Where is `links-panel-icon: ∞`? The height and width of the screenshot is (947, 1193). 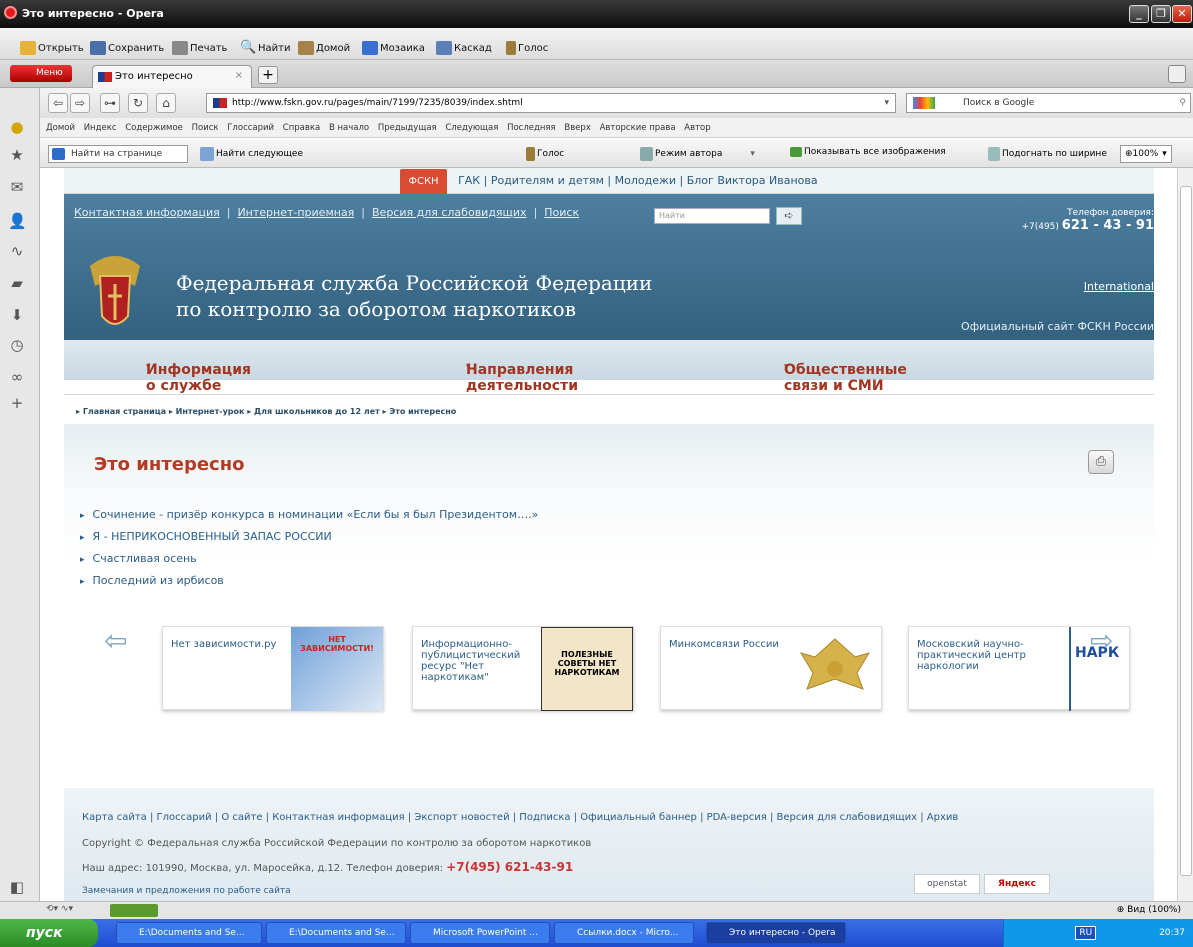
links-panel-icon: ∞ is located at coordinates (17, 377).